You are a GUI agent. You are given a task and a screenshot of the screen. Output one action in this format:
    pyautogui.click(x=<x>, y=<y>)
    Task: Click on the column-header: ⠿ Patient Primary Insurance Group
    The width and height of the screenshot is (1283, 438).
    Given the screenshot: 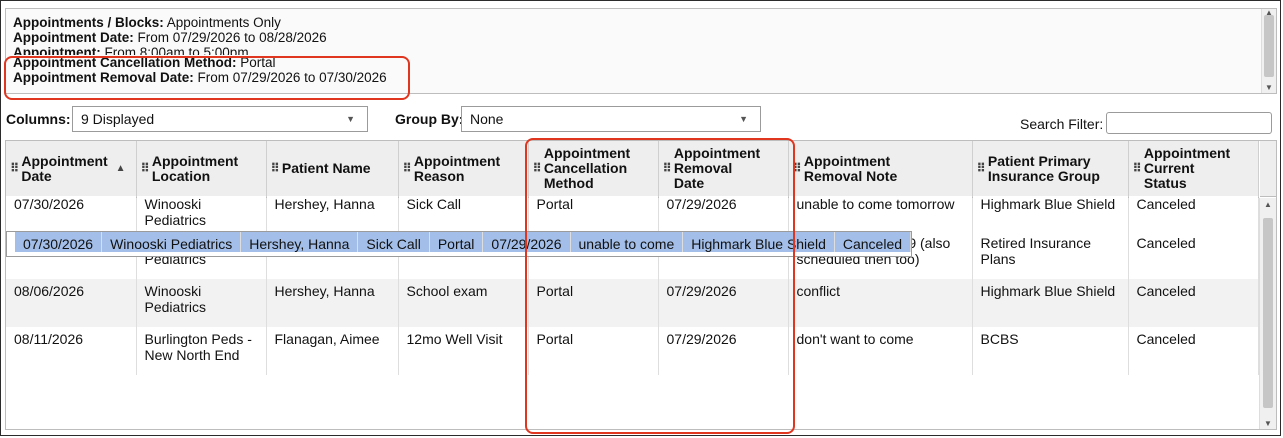 What is the action you would take?
    pyautogui.click(x=1050, y=169)
    